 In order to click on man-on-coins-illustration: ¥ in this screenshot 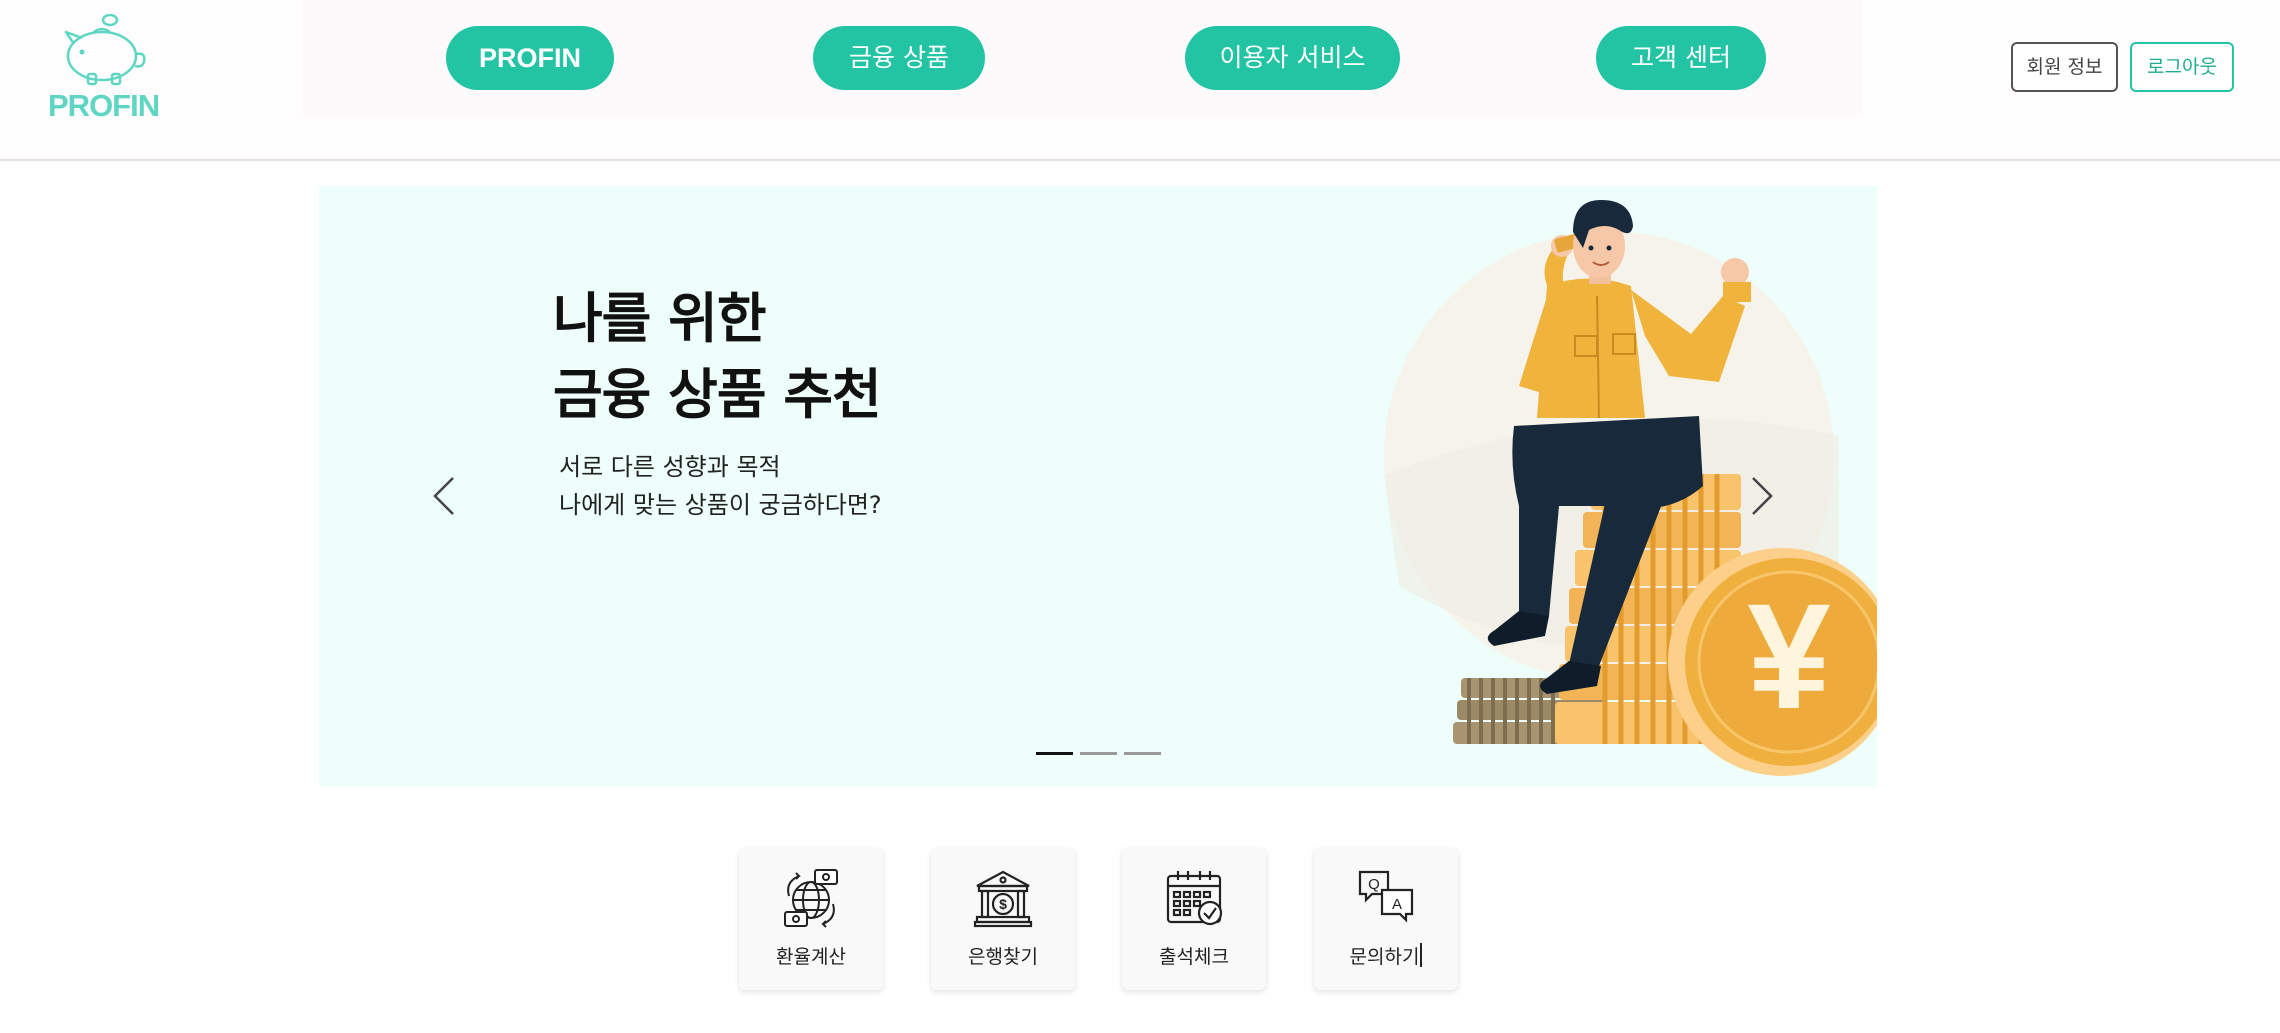, I will do `click(1630, 488)`.